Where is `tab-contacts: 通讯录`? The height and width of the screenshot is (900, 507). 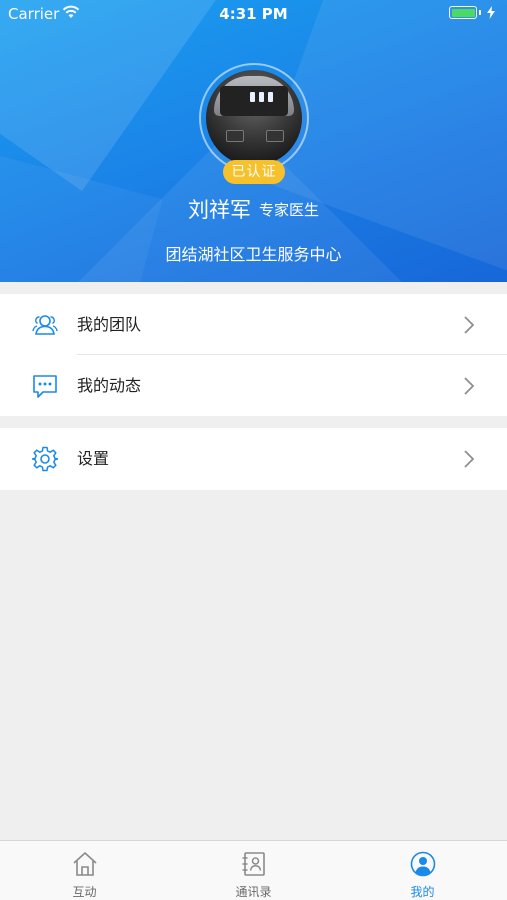 tab-contacts: 通讯录 is located at coordinates (253, 870).